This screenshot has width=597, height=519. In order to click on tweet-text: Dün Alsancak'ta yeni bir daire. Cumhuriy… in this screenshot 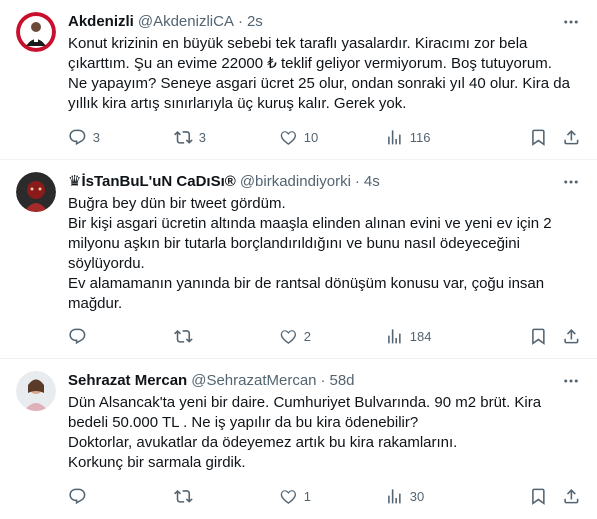, I will do `click(324, 433)`.